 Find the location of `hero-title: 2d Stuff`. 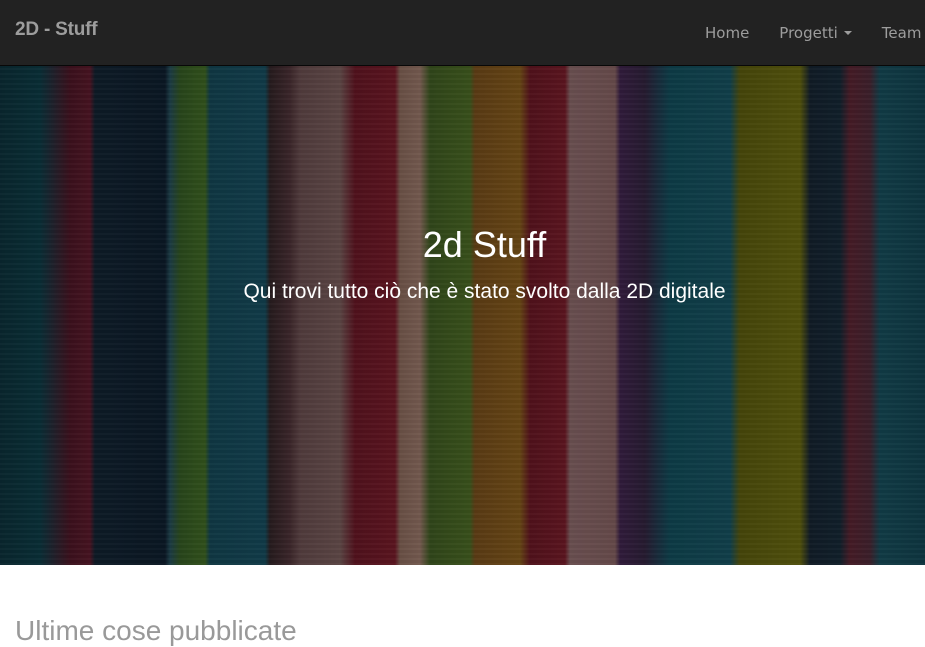

hero-title: 2d Stuff is located at coordinates (484, 244).